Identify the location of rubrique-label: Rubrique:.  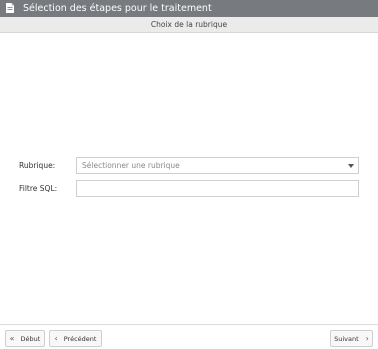
(37, 165).